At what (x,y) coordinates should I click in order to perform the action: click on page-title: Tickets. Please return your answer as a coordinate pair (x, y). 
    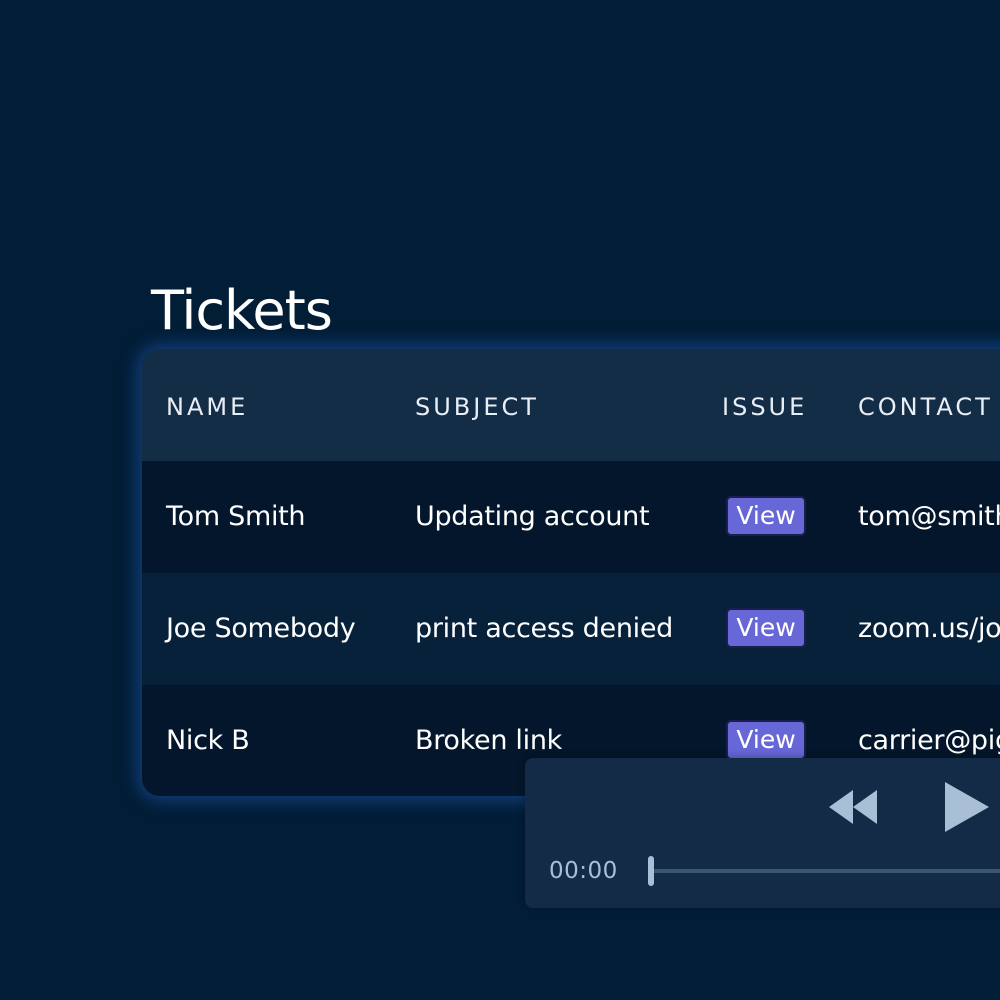
    Looking at the image, I should click on (242, 310).